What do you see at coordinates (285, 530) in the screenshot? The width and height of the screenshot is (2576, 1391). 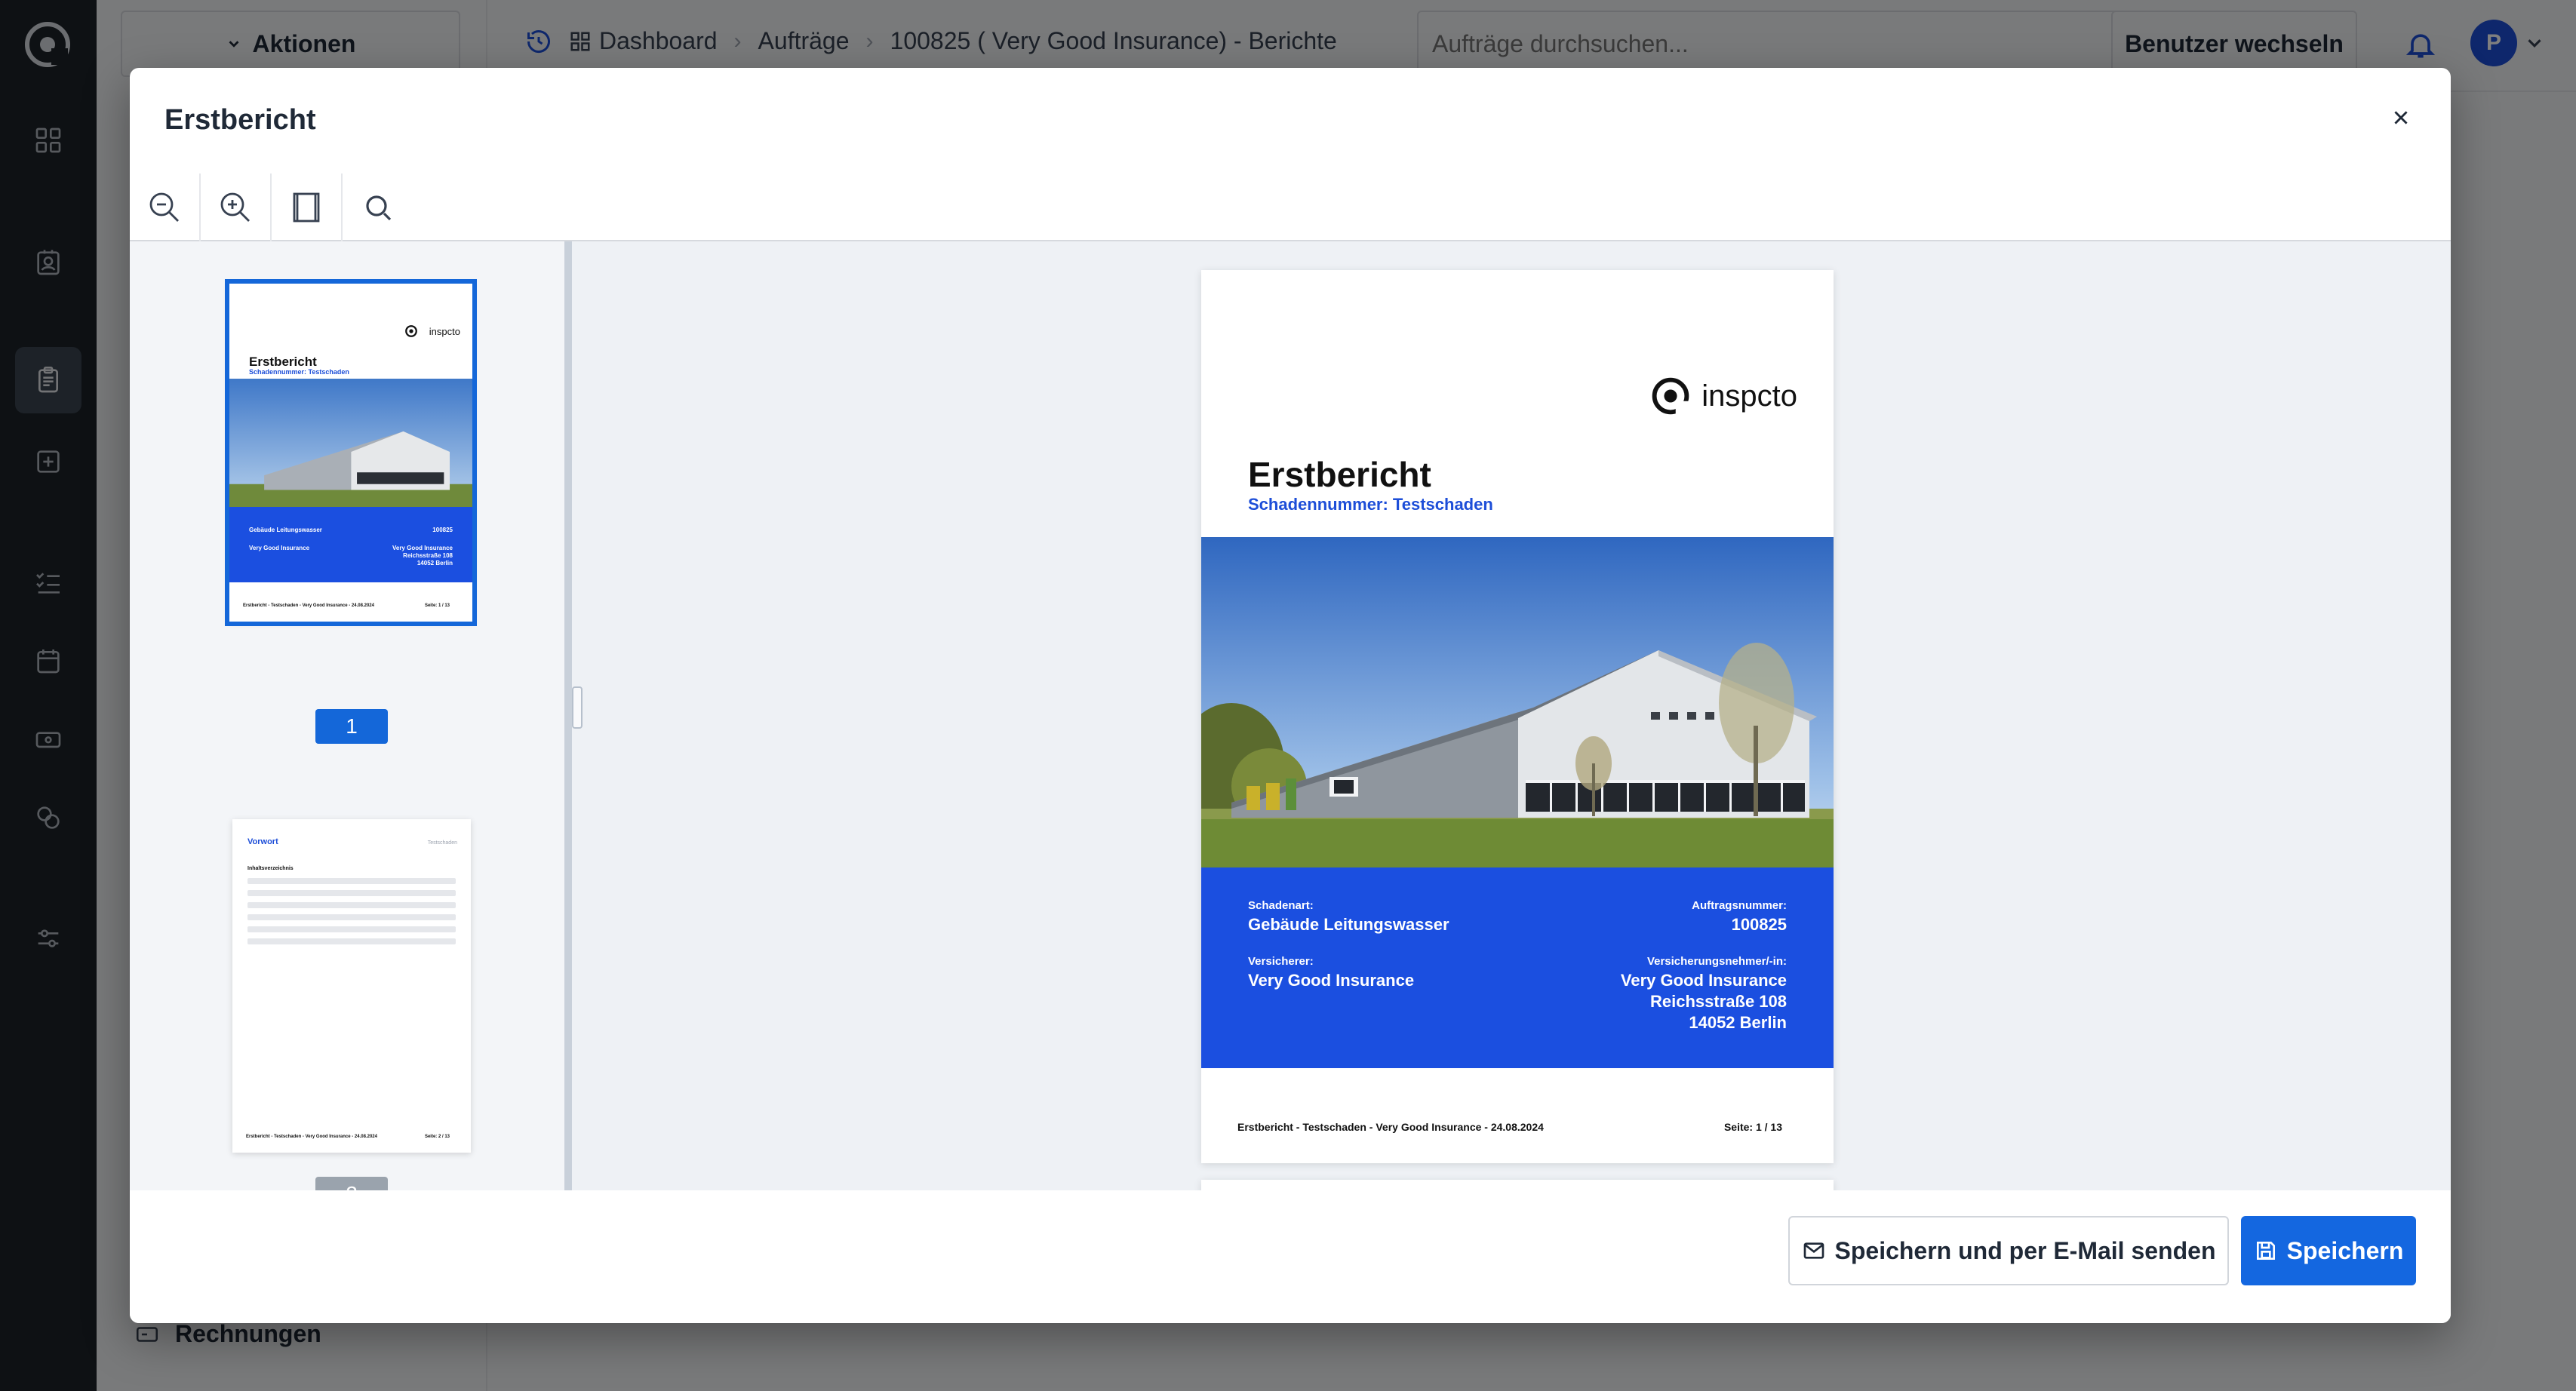 I see `thumb-damage-value: Gebäude Leitungswasser` at bounding box center [285, 530].